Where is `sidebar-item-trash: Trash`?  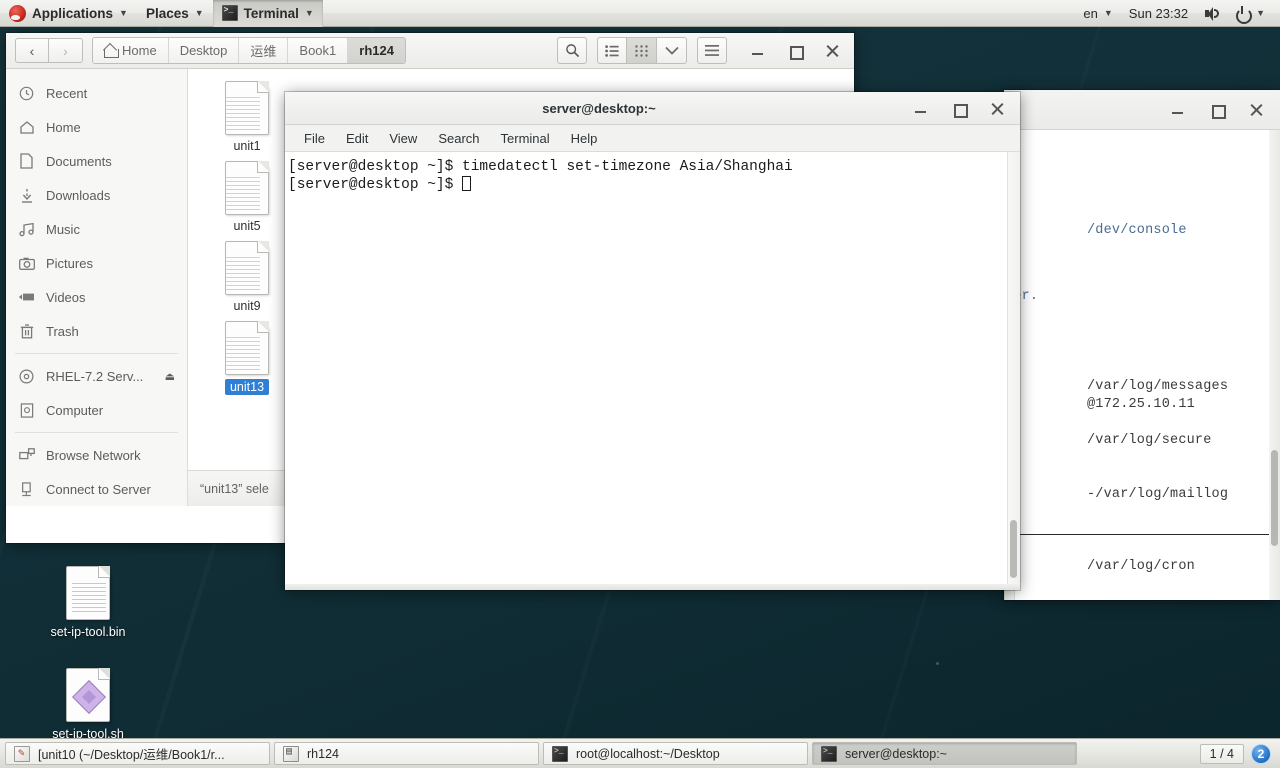 sidebar-item-trash: Trash is located at coordinates (96, 331).